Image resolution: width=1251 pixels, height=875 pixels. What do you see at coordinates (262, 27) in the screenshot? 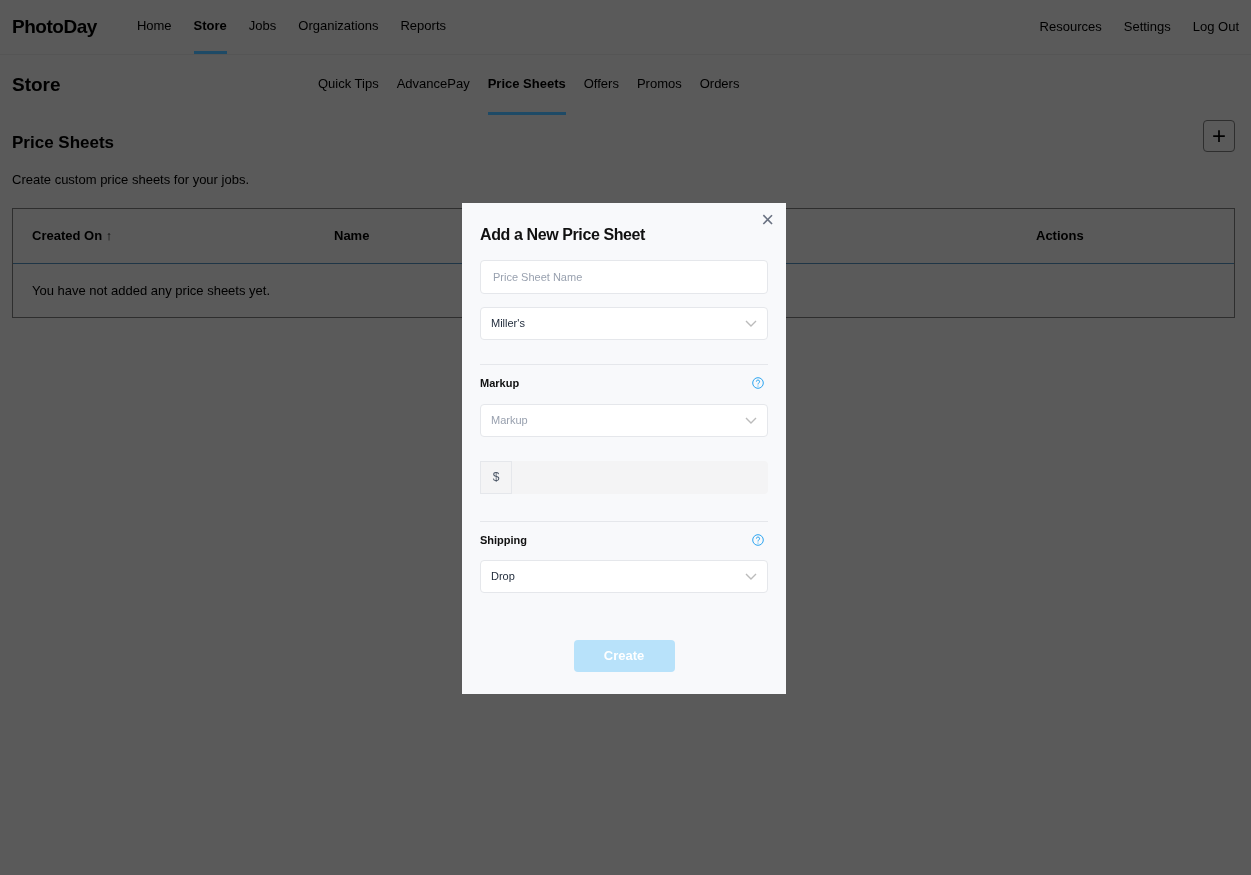
I see `nav-link: Jobs` at bounding box center [262, 27].